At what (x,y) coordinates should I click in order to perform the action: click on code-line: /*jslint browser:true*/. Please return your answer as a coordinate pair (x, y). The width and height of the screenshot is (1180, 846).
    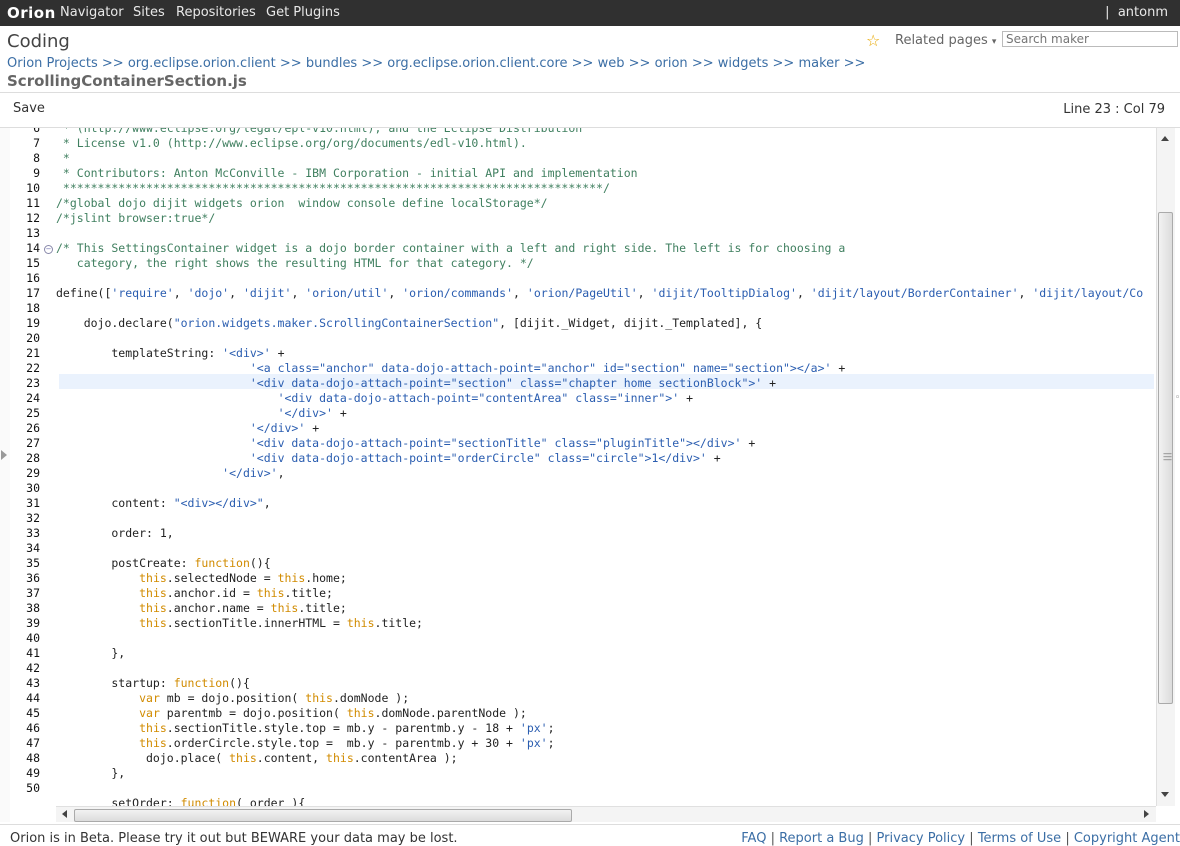
    Looking at the image, I should click on (135, 218).